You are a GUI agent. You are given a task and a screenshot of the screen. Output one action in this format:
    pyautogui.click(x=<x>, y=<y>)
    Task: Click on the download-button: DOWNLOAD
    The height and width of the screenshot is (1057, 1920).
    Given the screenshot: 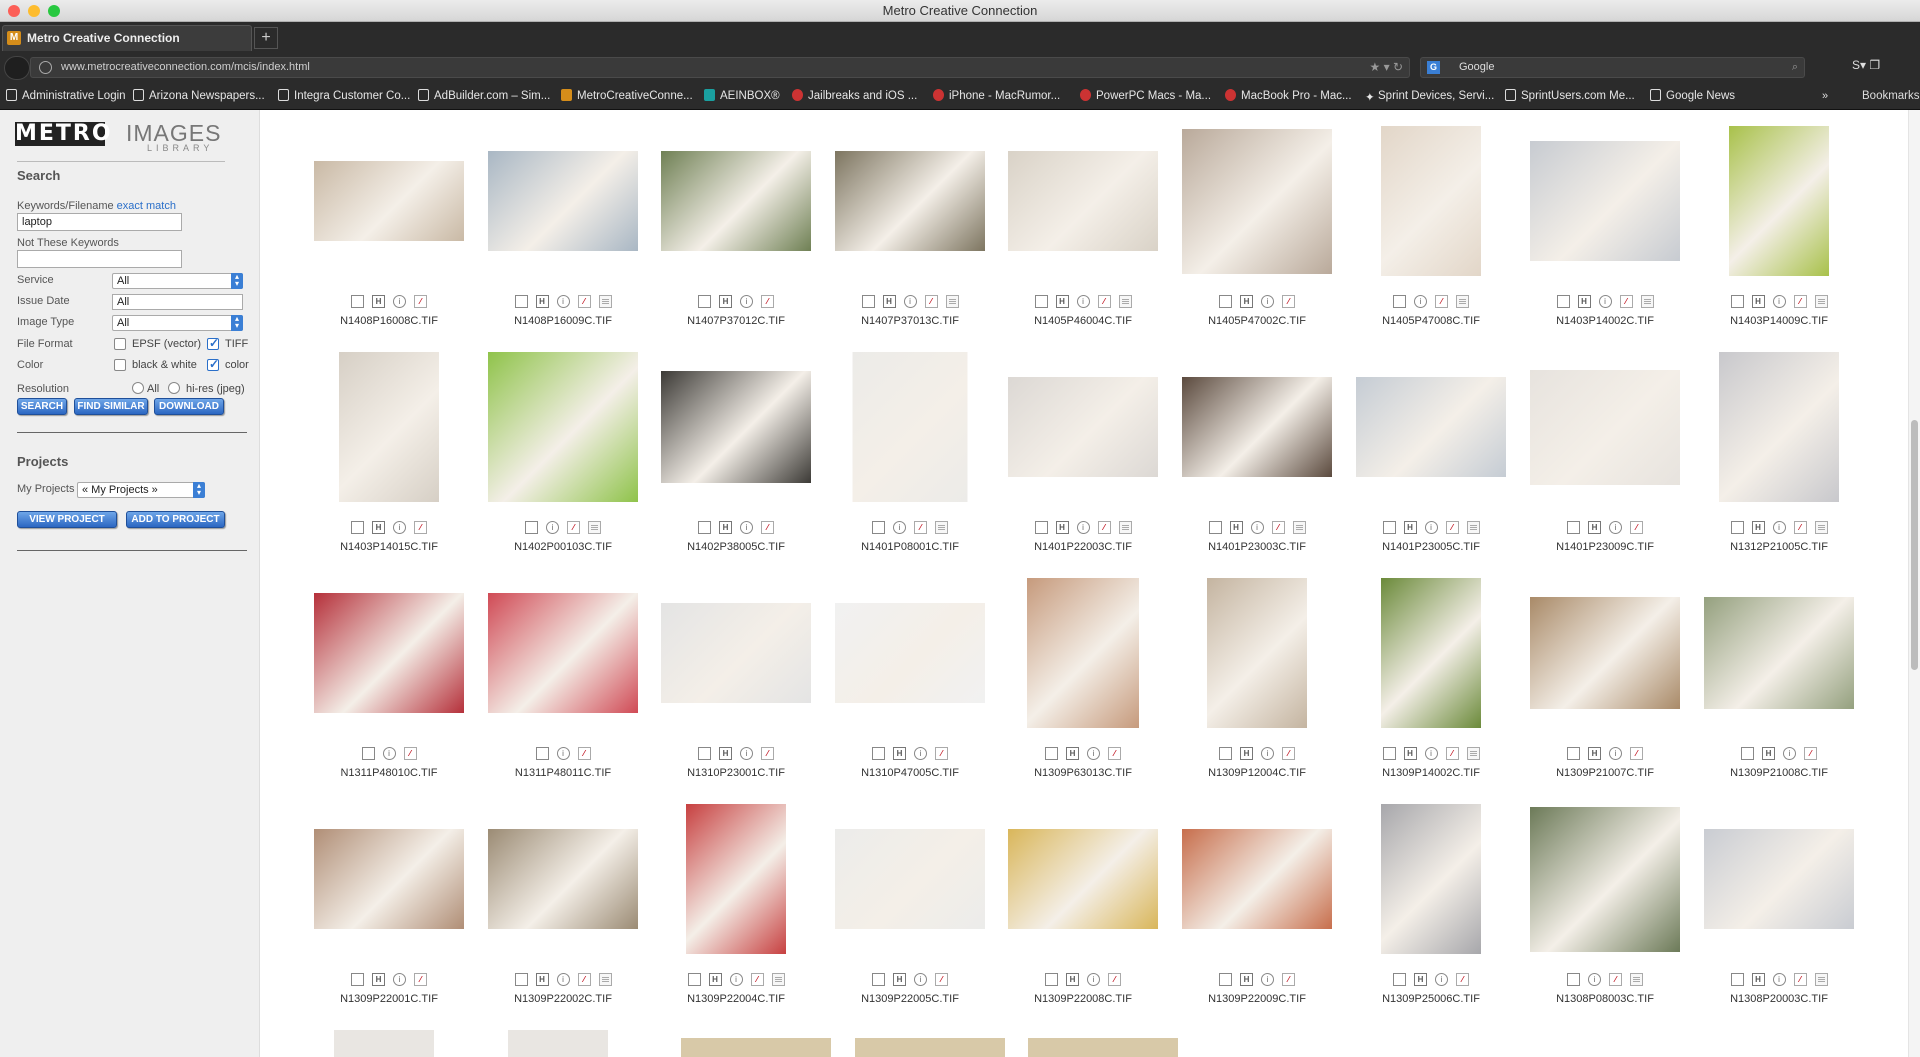 What is the action you would take?
    pyautogui.click(x=189, y=406)
    